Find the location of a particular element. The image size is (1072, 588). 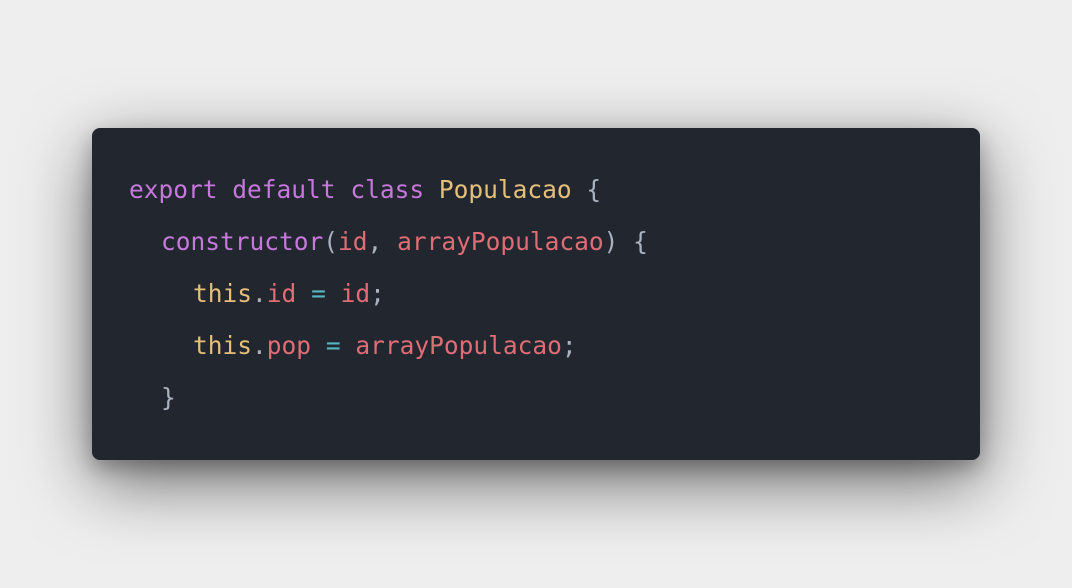

keyword-export: export is located at coordinates (173, 189).